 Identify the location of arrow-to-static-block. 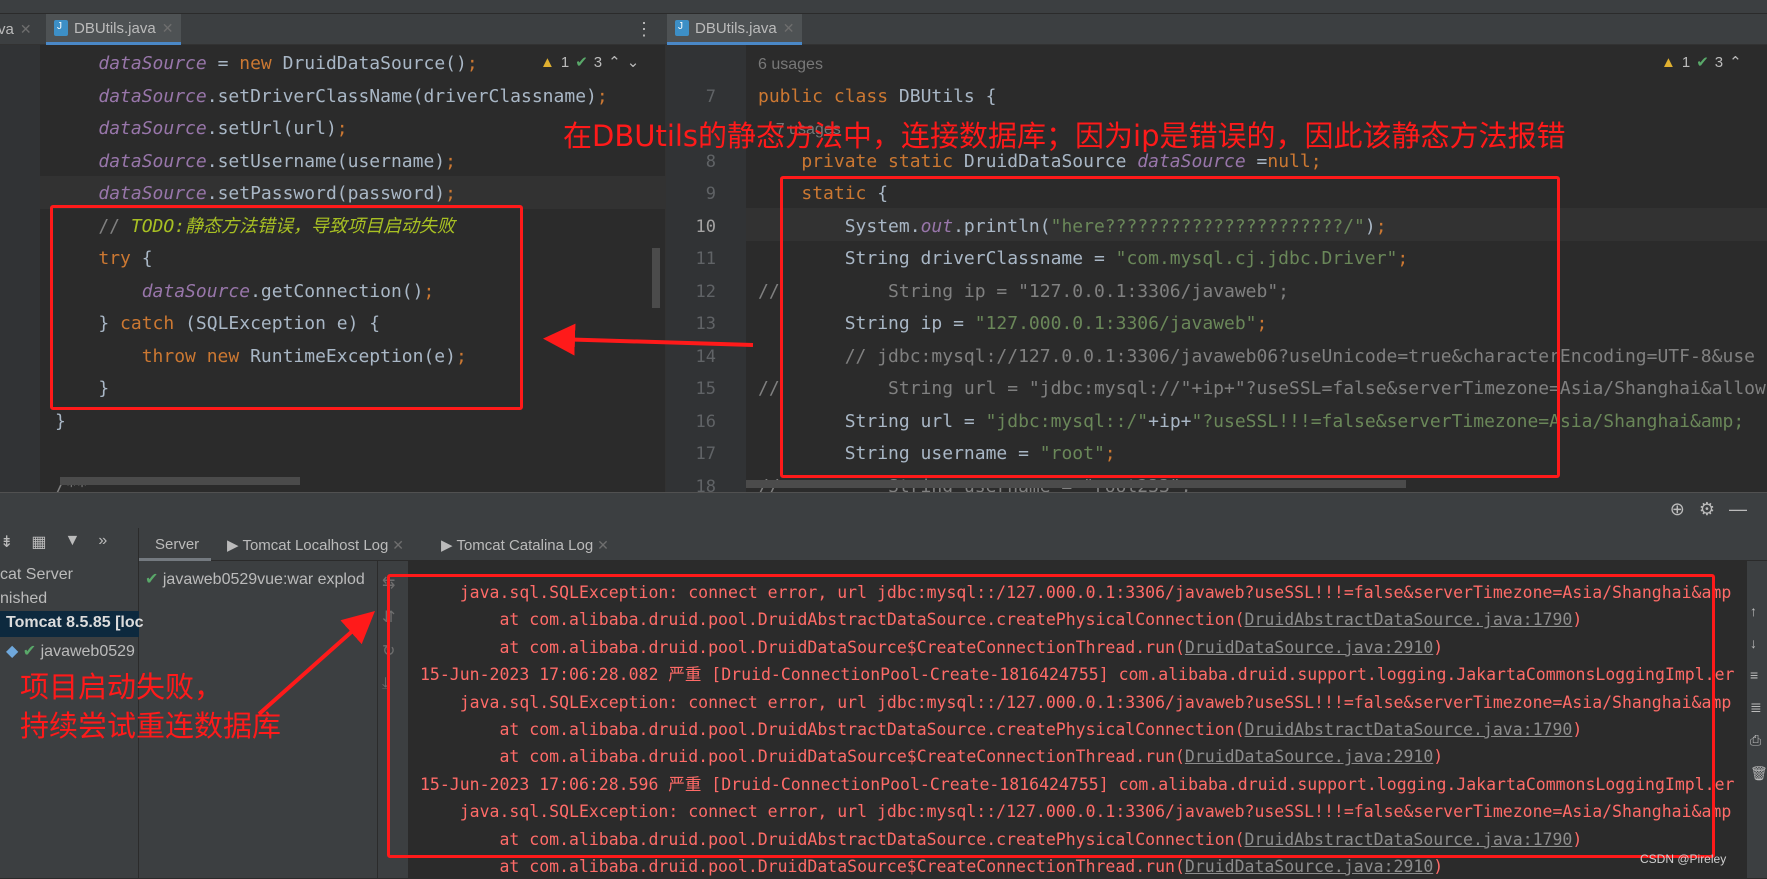
(648, 339).